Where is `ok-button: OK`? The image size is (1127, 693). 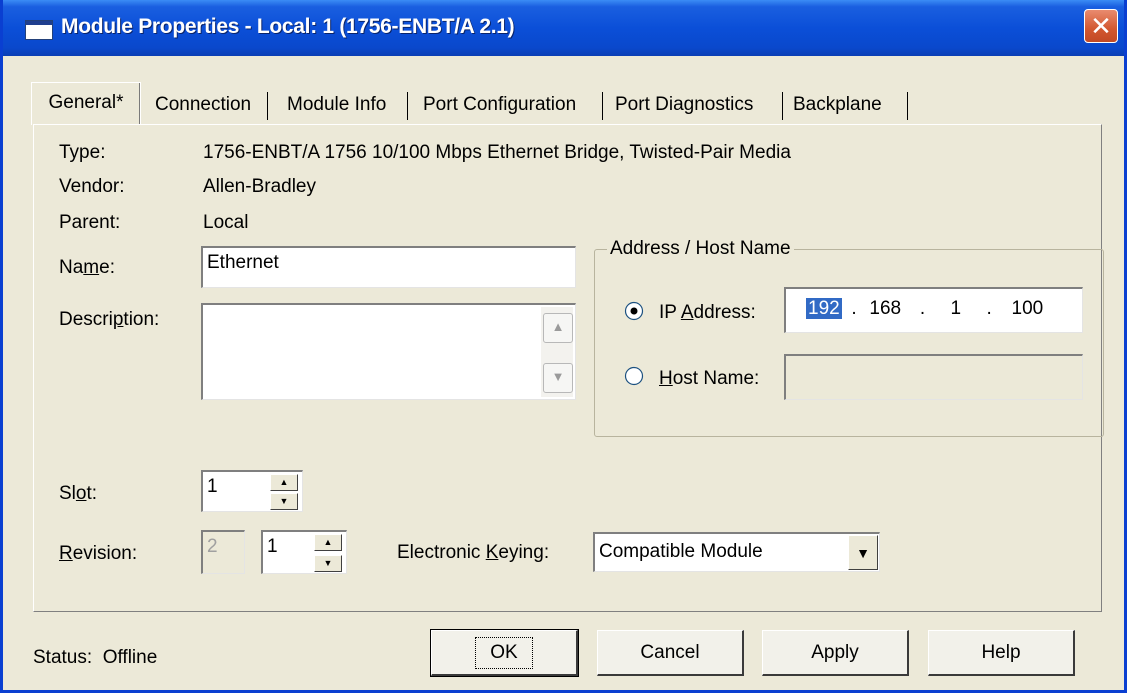
ok-button: OK is located at coordinates (504, 653).